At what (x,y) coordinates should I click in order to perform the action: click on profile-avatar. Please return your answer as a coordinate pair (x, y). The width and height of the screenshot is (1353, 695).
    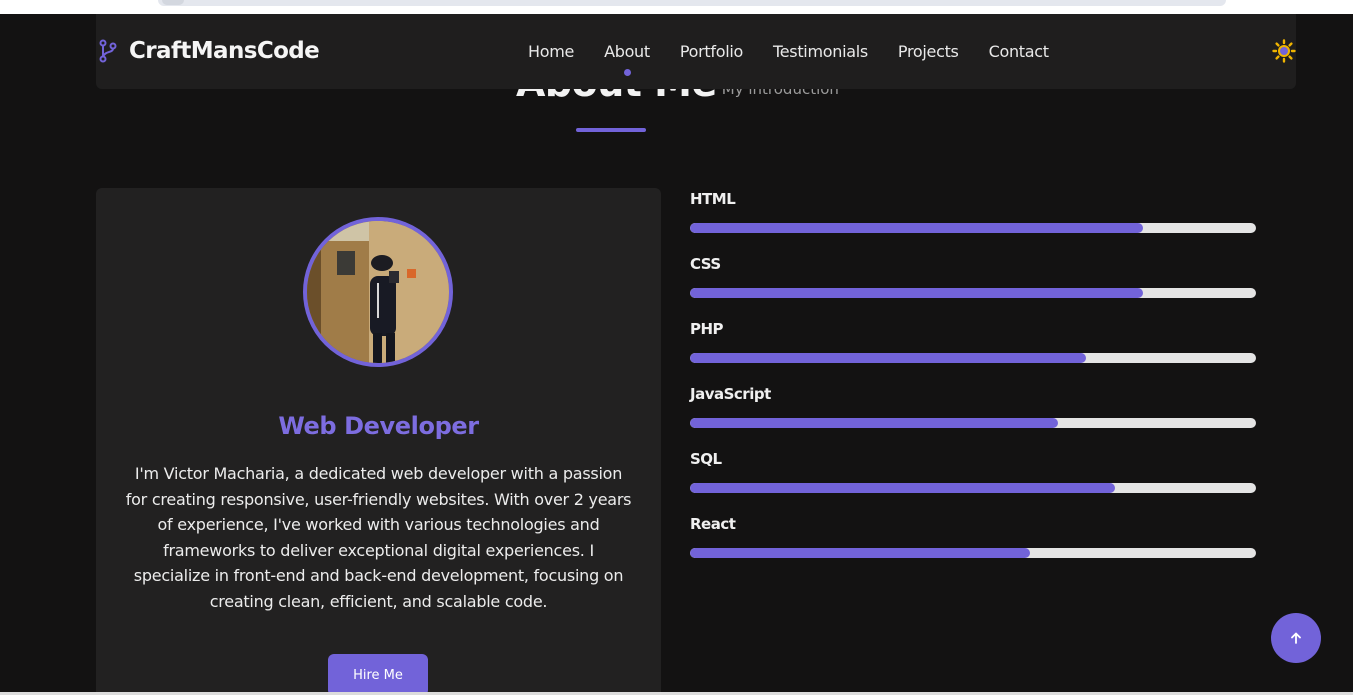
    Looking at the image, I should click on (378, 292).